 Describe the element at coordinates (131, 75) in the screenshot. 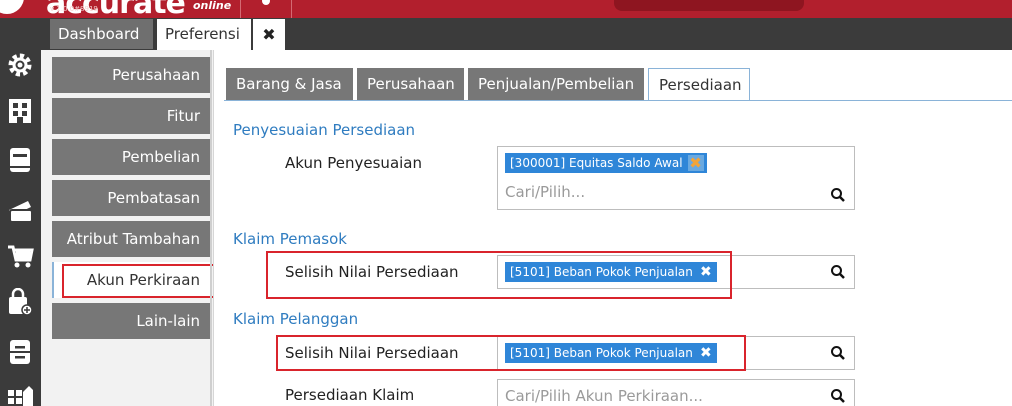

I see `submenu-item-perusahaan: Perusahaan` at that location.